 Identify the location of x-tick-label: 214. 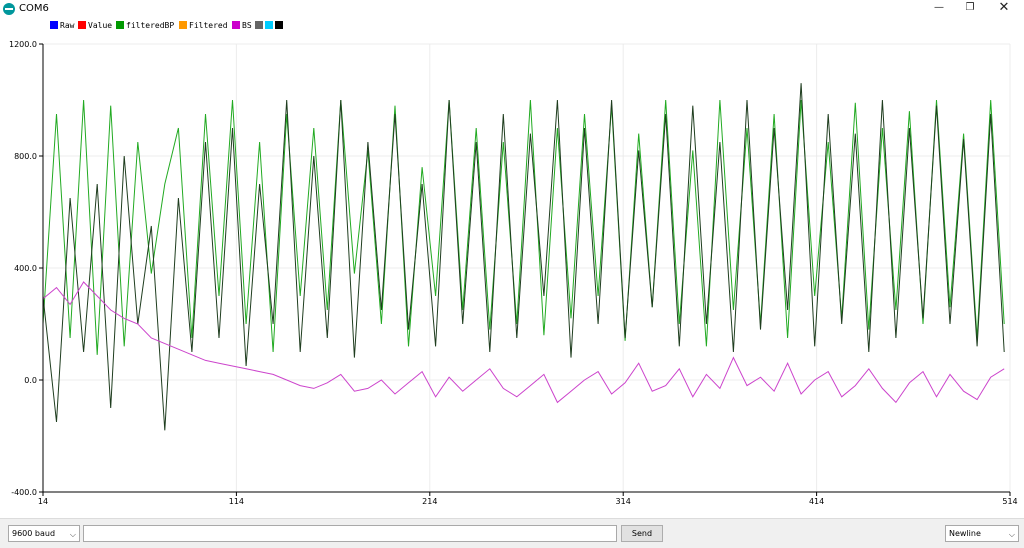
(429, 501).